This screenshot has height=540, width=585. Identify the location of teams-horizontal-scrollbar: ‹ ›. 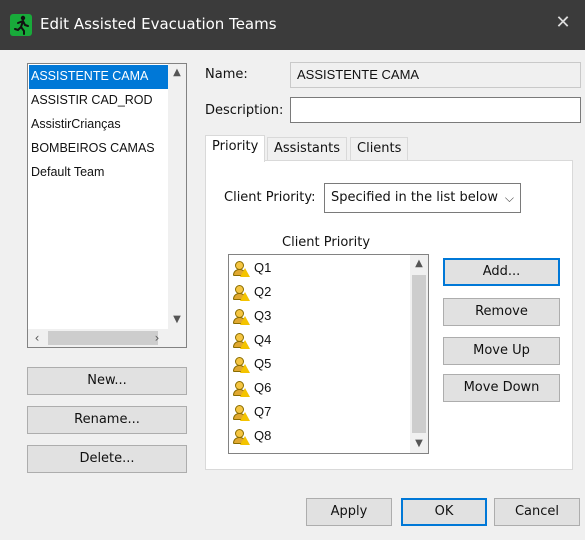
(107, 338).